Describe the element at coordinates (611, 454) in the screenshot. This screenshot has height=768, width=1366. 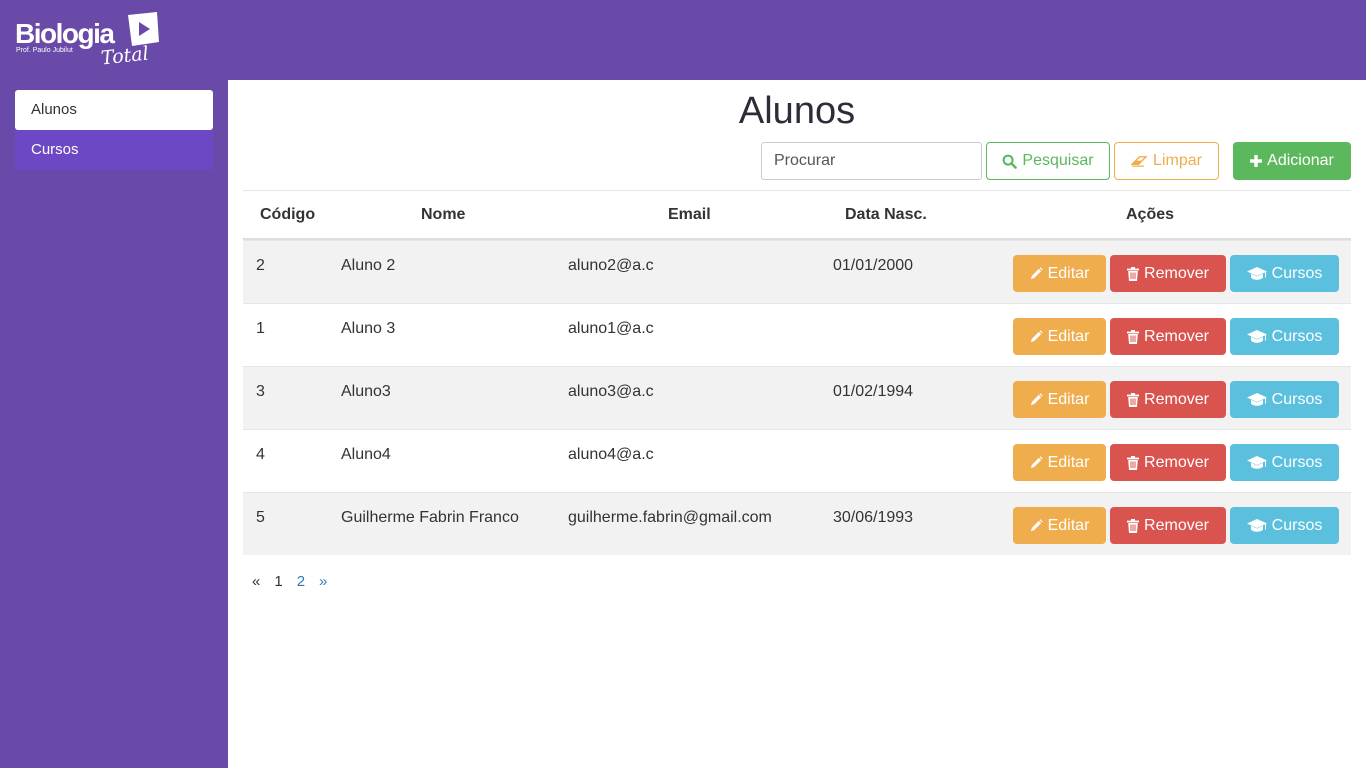
I see `cell-email: aluno4@a.c` at that location.